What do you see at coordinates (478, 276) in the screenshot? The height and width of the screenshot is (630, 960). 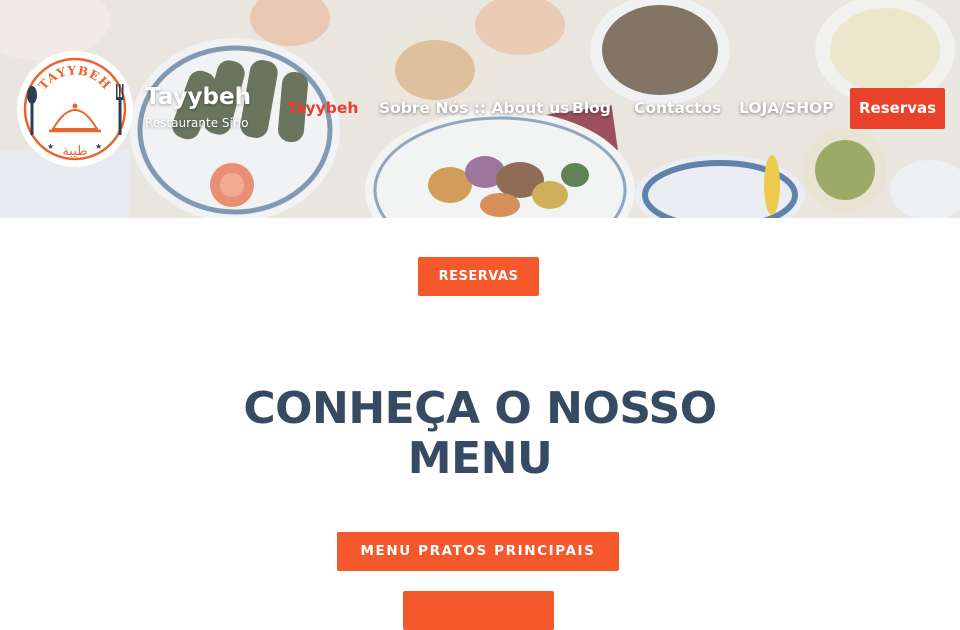 I see `reservas-button: RESERVAS` at bounding box center [478, 276].